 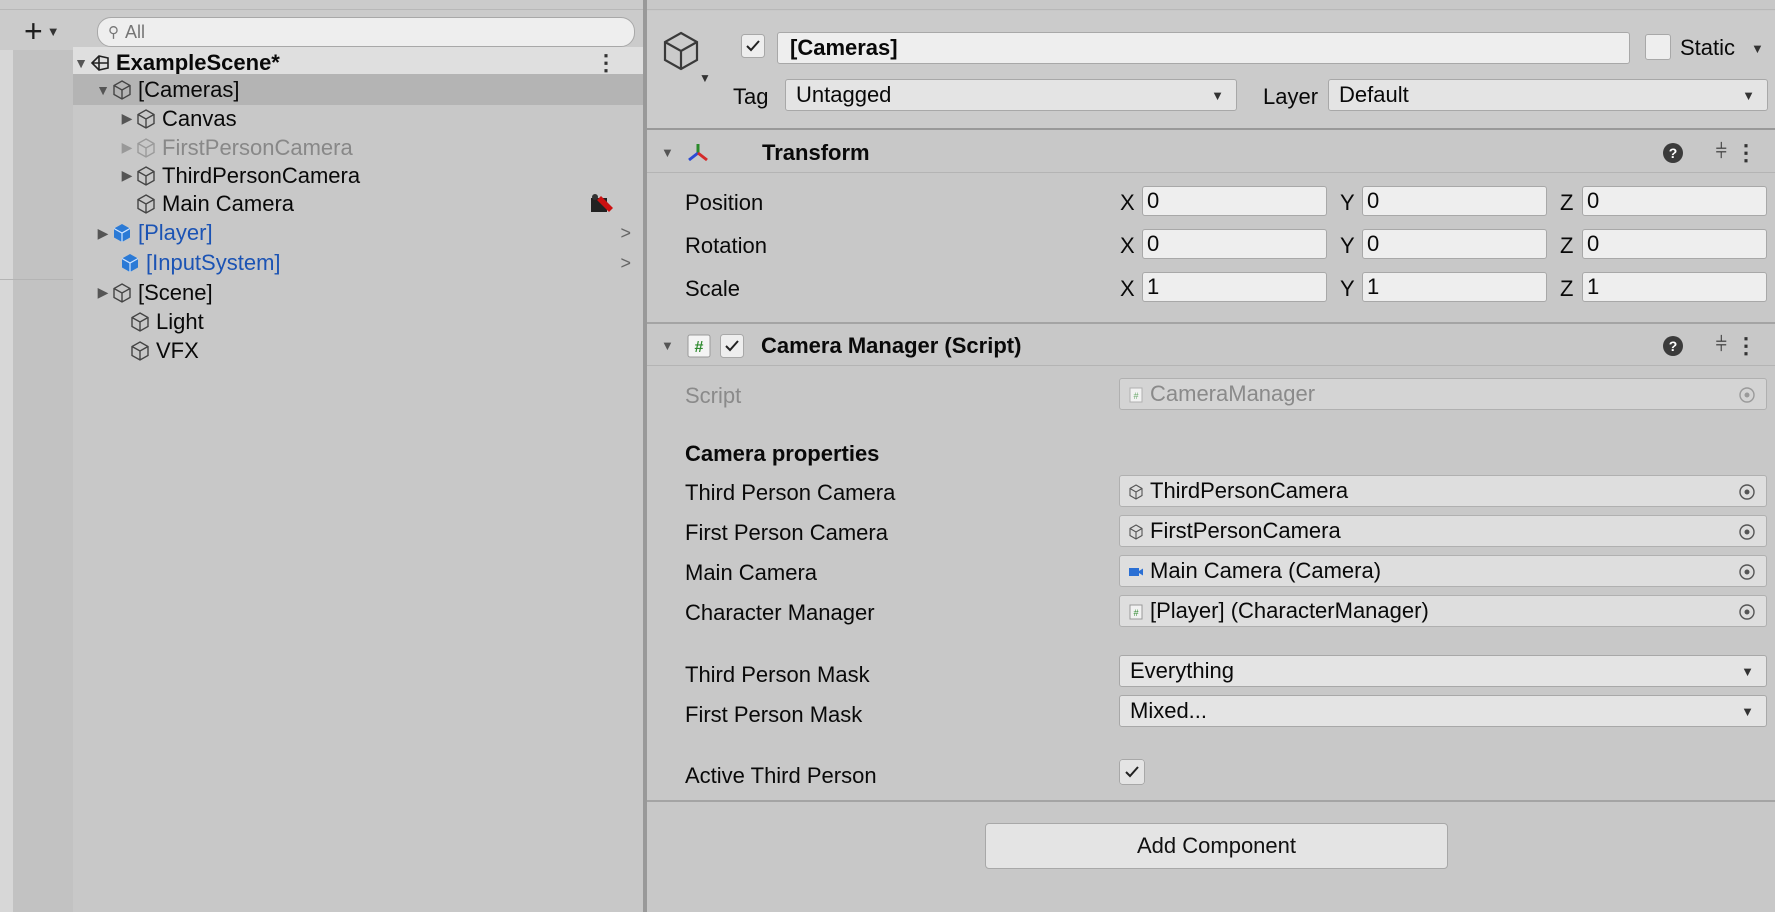 I want to click on scale-y-field: 1, so click(x=1454, y=287).